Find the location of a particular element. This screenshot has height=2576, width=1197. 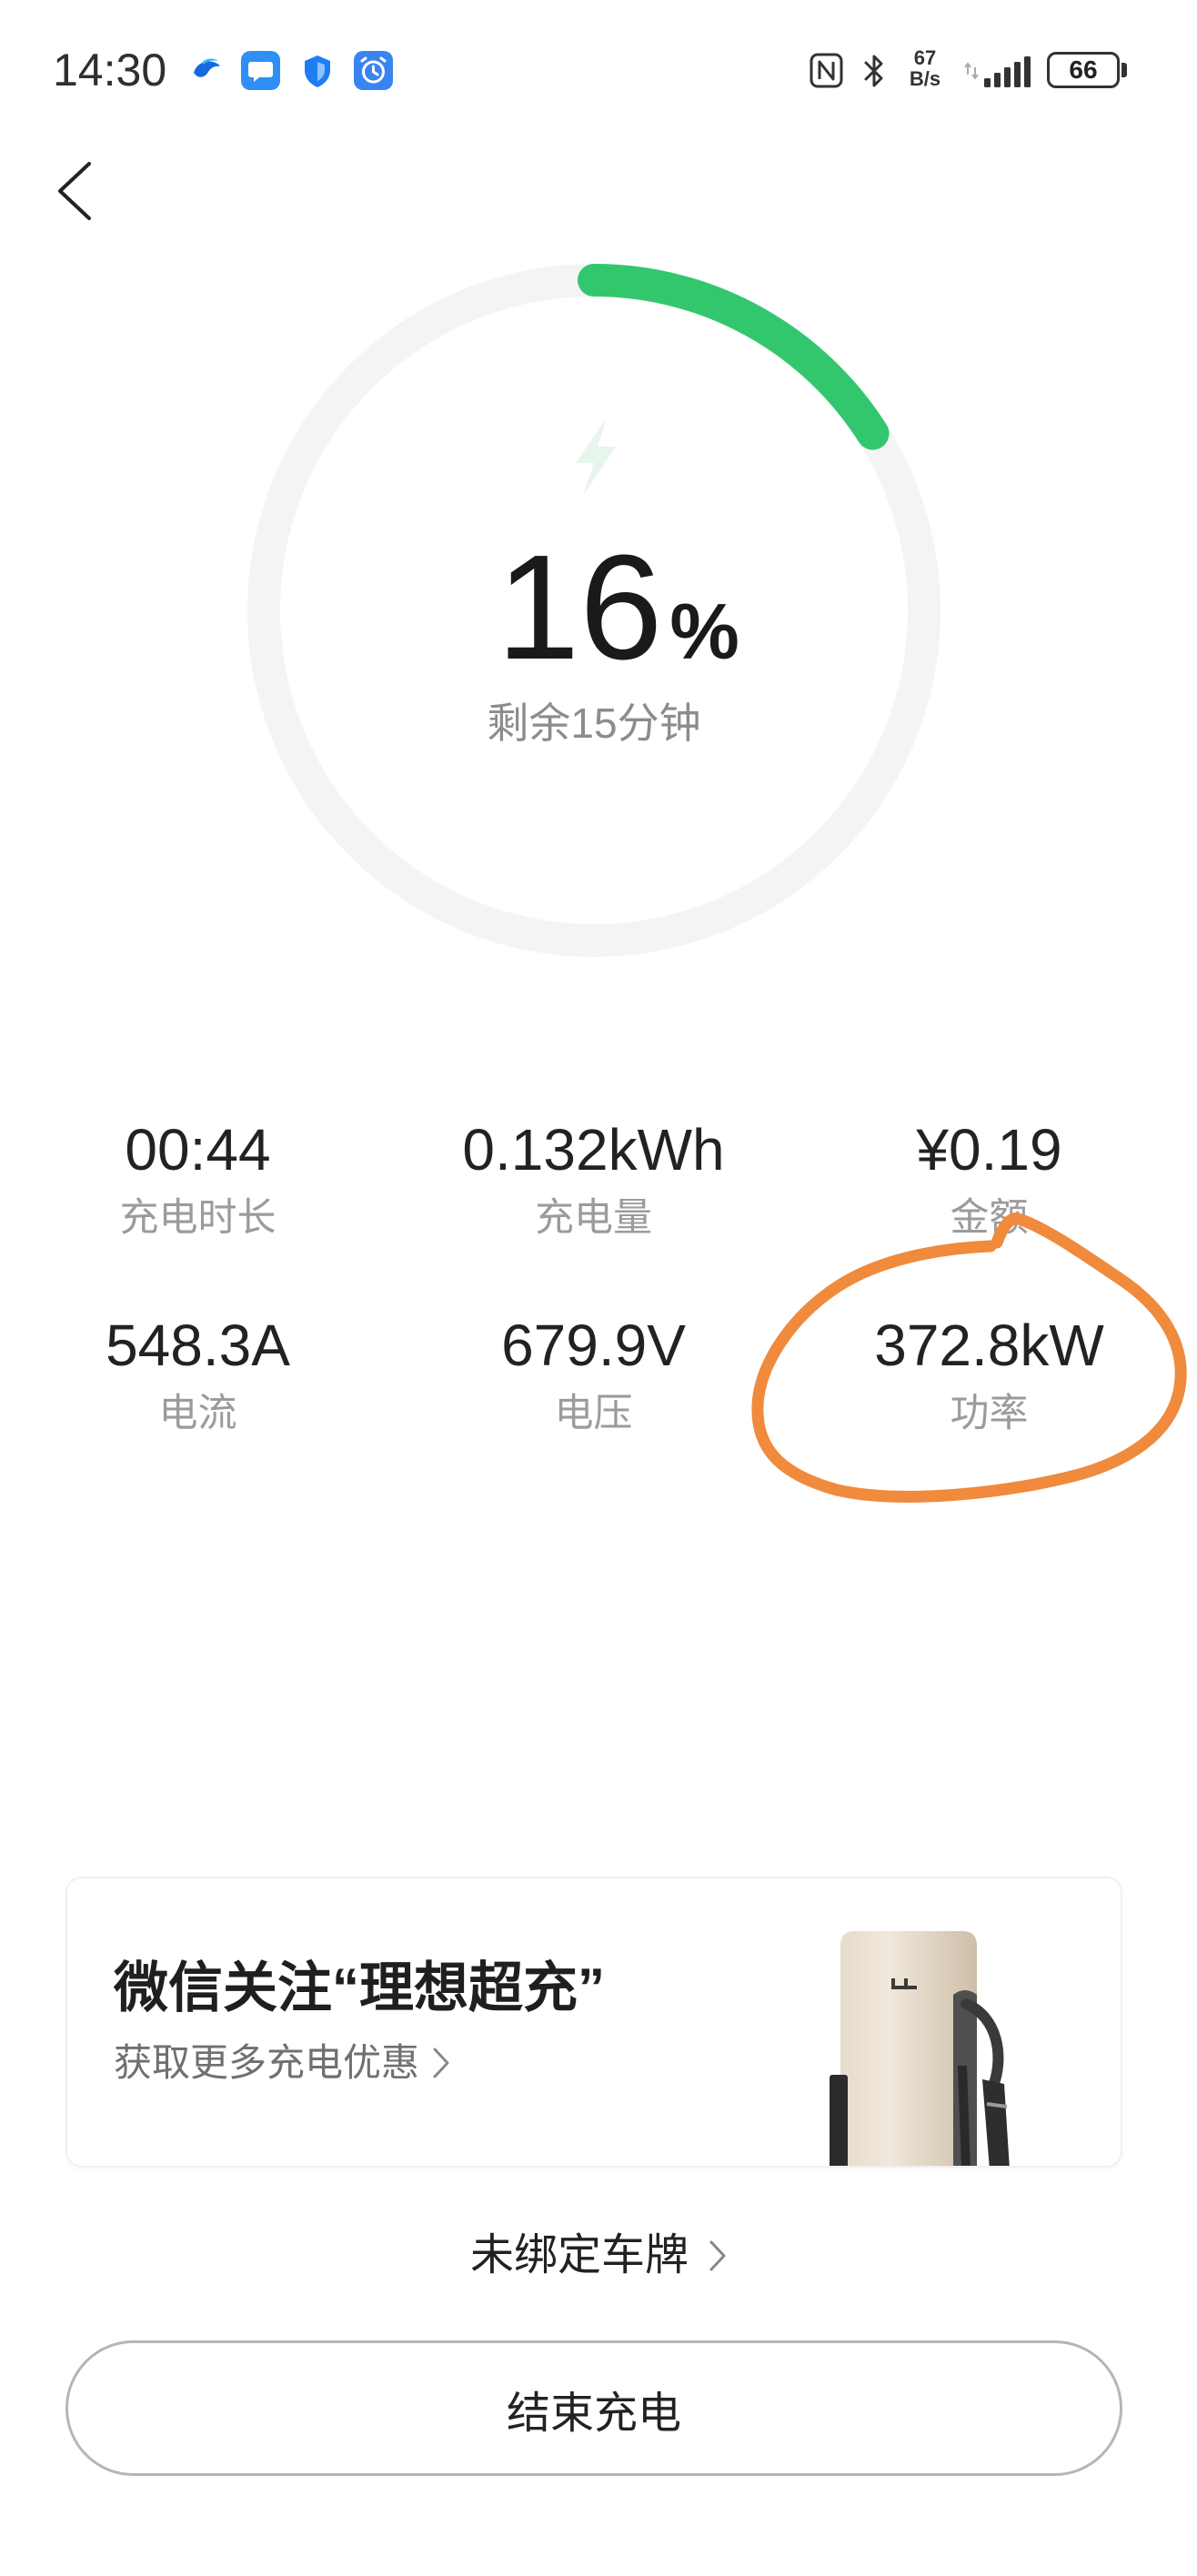

app-bird-icon is located at coordinates (207, 67).